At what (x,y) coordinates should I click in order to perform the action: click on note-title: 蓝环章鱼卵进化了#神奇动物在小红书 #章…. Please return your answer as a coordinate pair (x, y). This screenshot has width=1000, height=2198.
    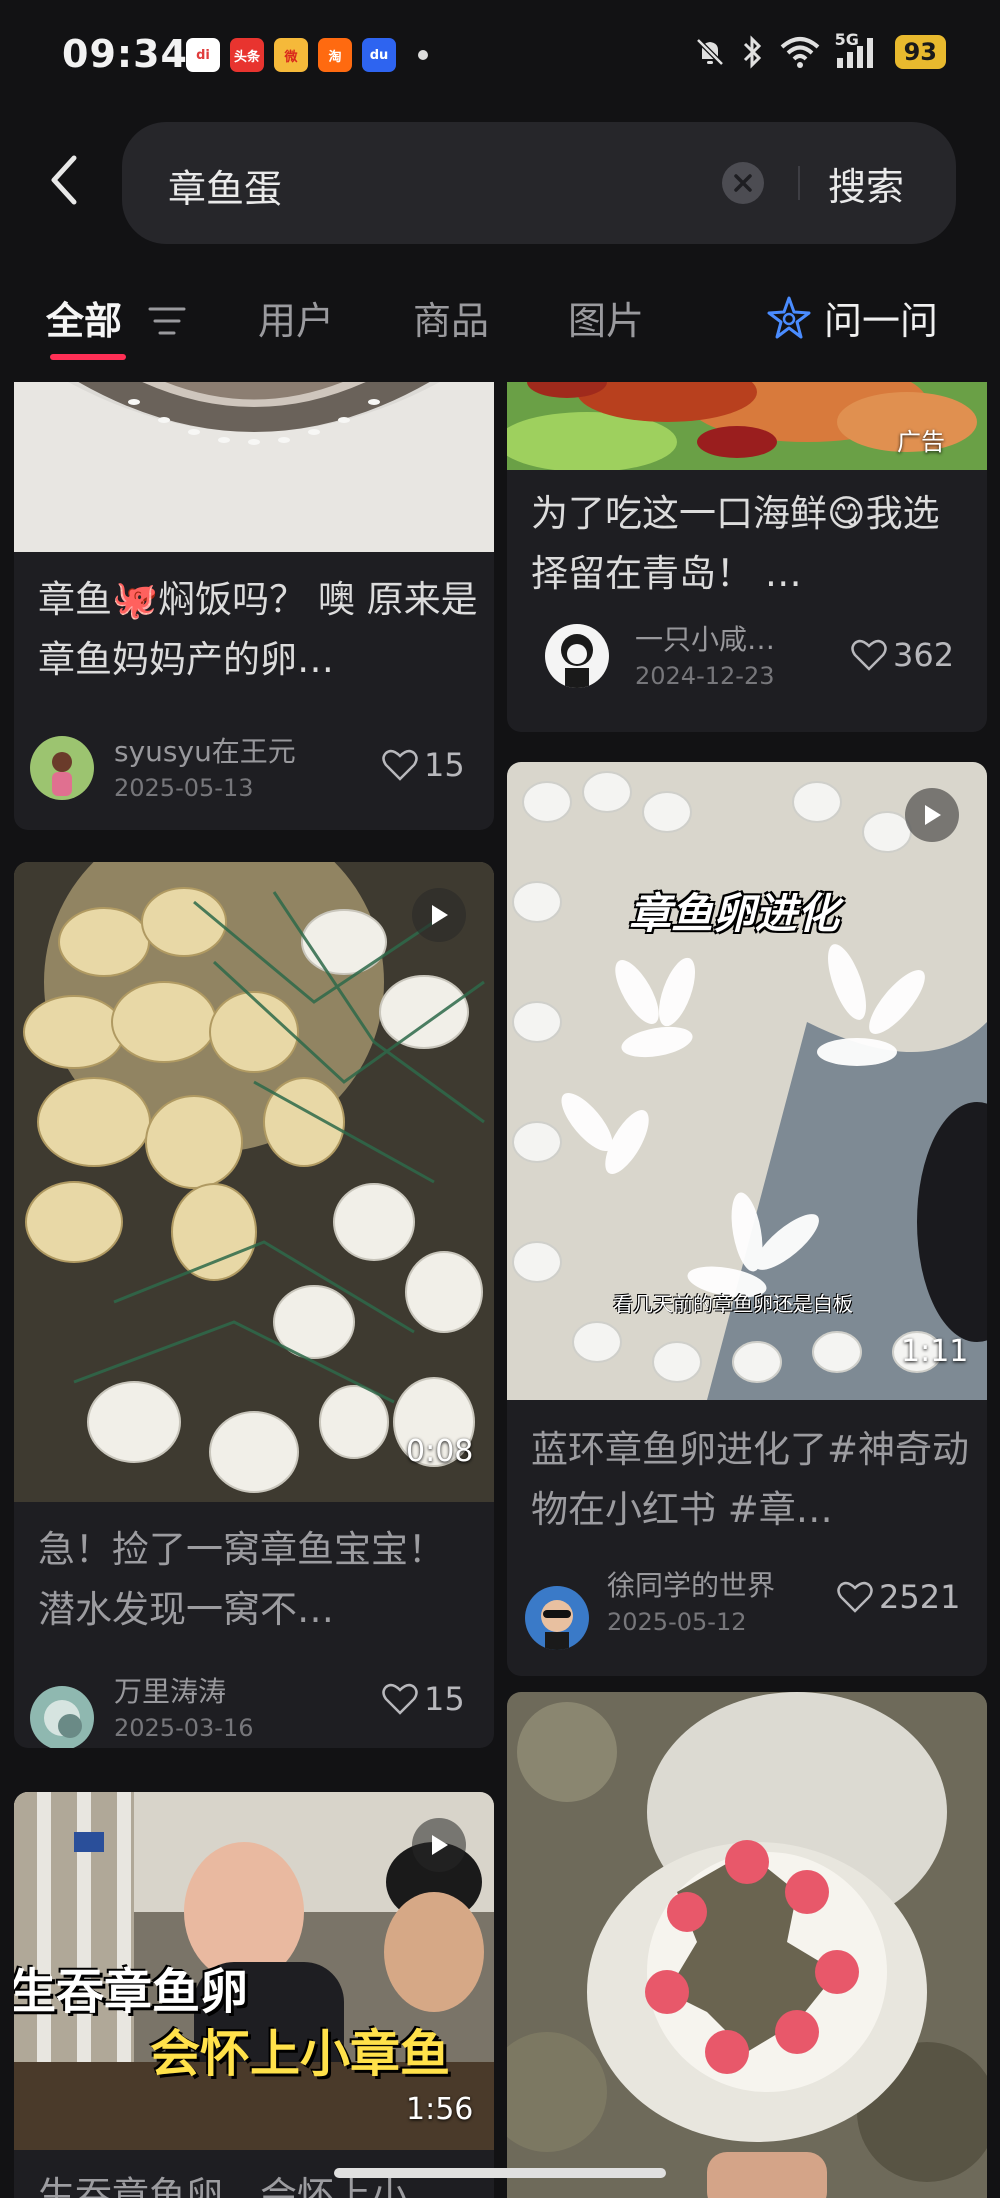
    Looking at the image, I should click on (750, 1479).